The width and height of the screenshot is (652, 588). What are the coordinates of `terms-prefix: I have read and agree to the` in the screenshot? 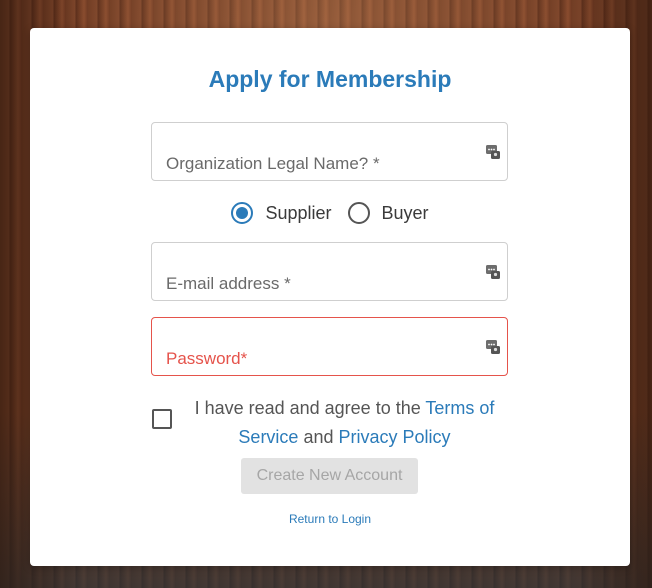 It's located at (307, 408).